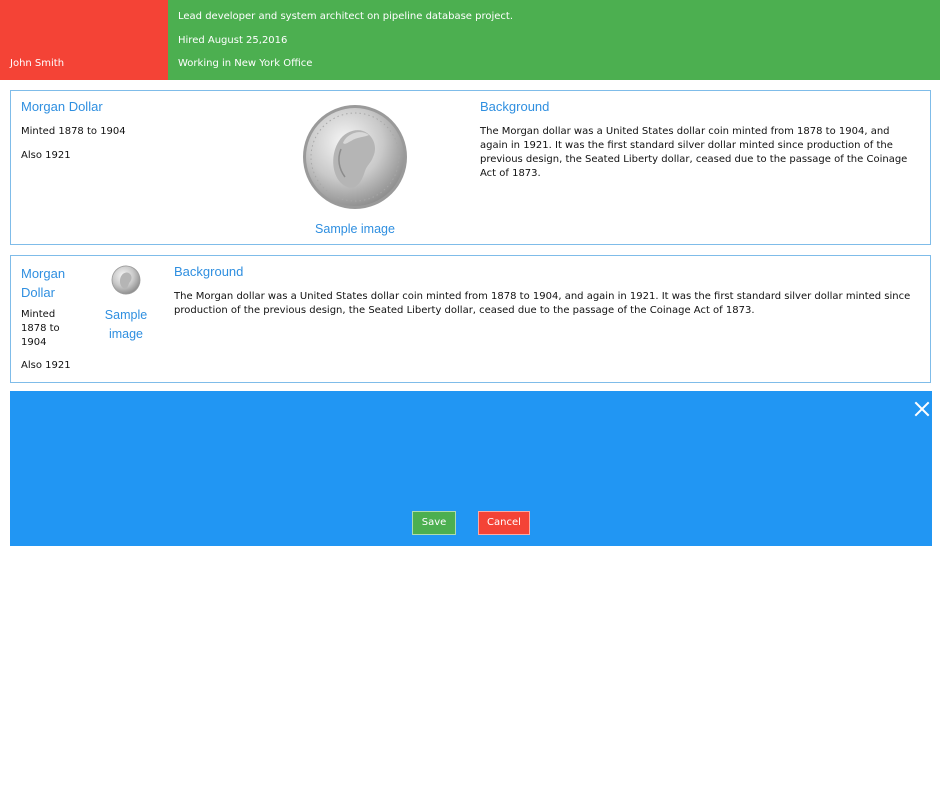  I want to click on cancel-button: Cancel, so click(504, 523).